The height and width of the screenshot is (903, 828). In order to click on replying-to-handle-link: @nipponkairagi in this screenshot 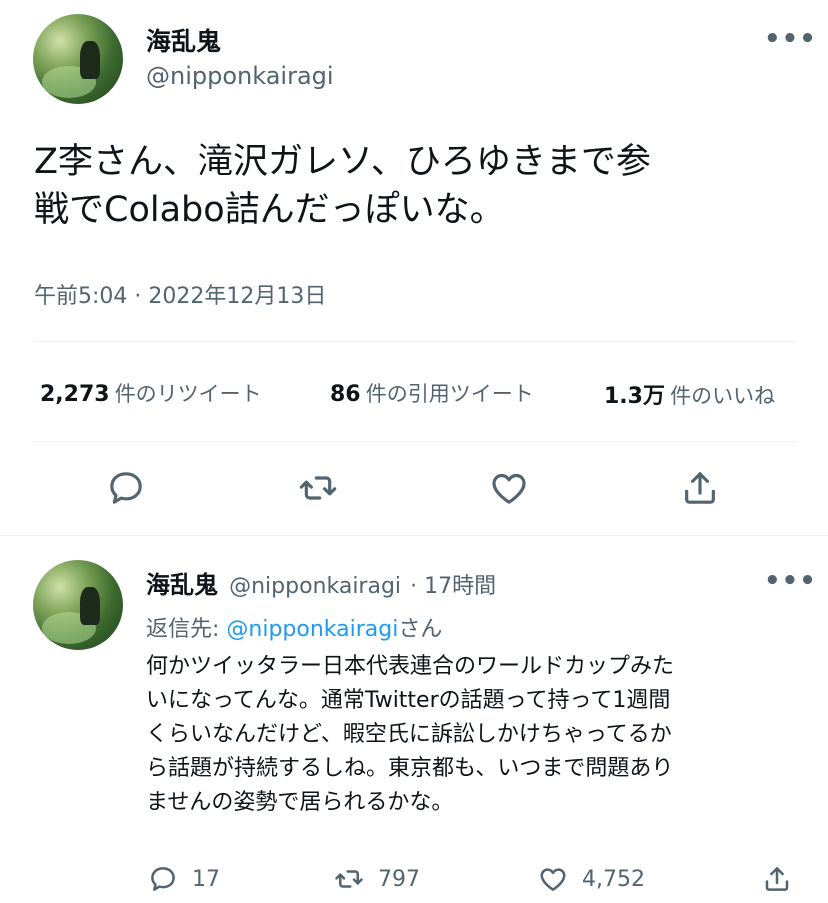, I will do `click(312, 629)`.